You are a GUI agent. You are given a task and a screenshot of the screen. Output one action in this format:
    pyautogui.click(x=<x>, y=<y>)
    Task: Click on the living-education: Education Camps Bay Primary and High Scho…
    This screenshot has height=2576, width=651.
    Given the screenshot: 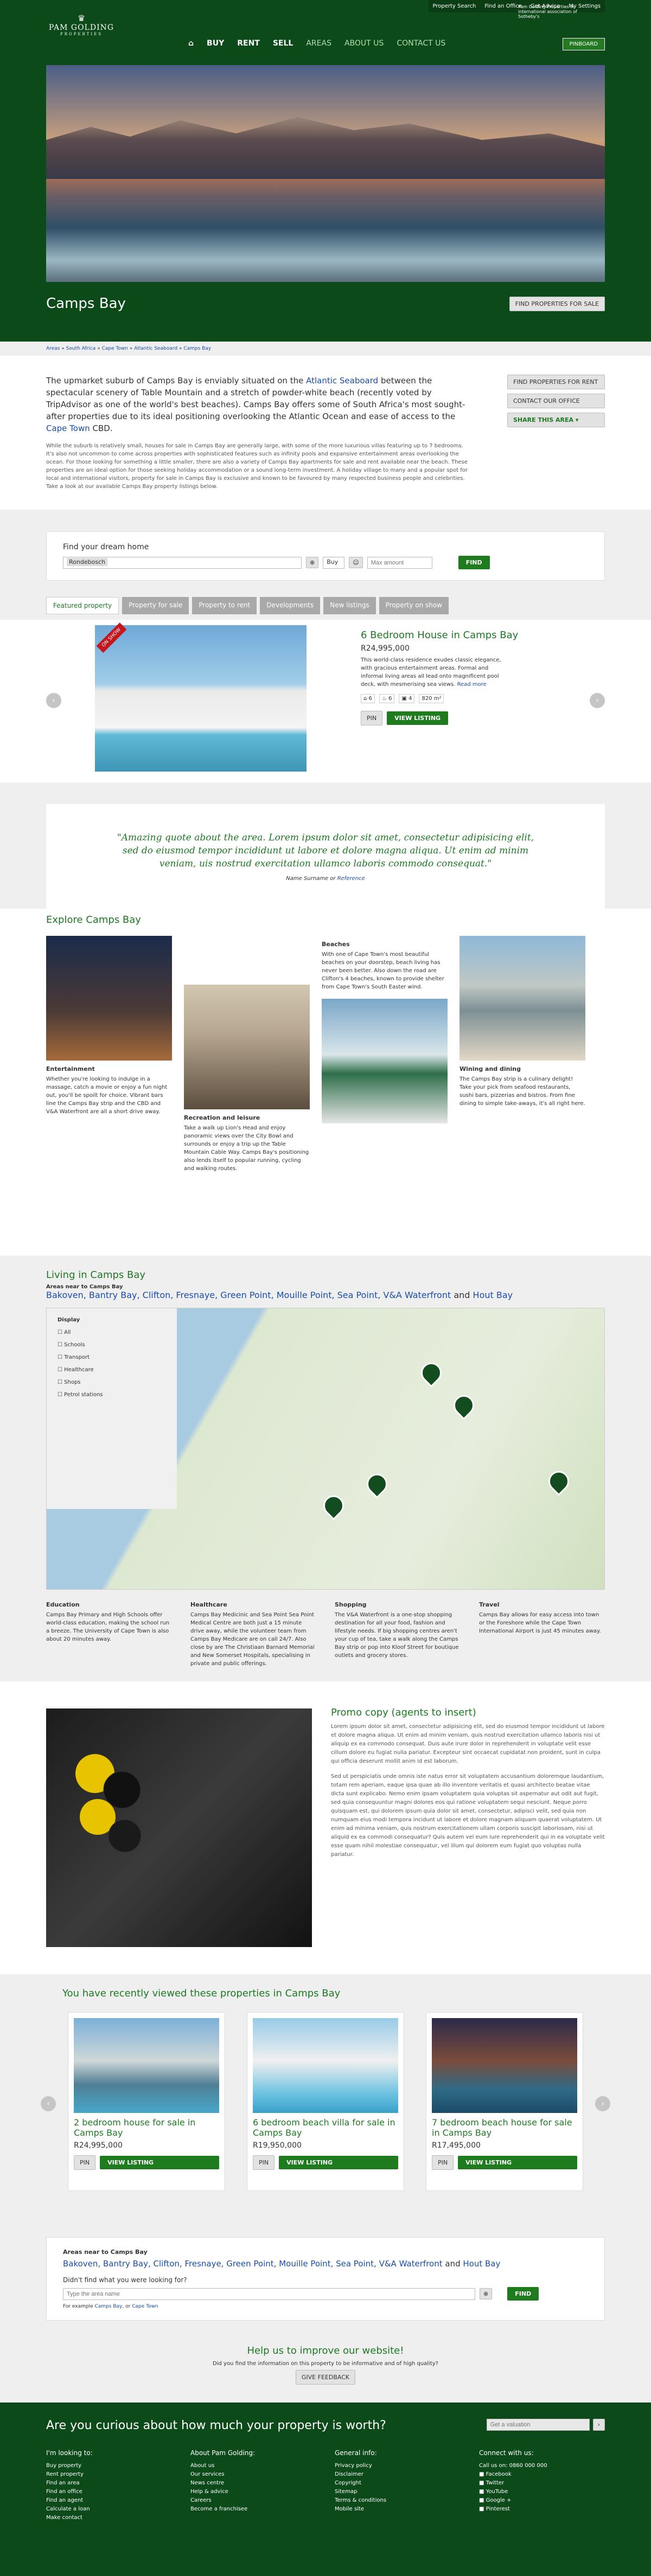 What is the action you would take?
    pyautogui.click(x=108, y=1621)
    